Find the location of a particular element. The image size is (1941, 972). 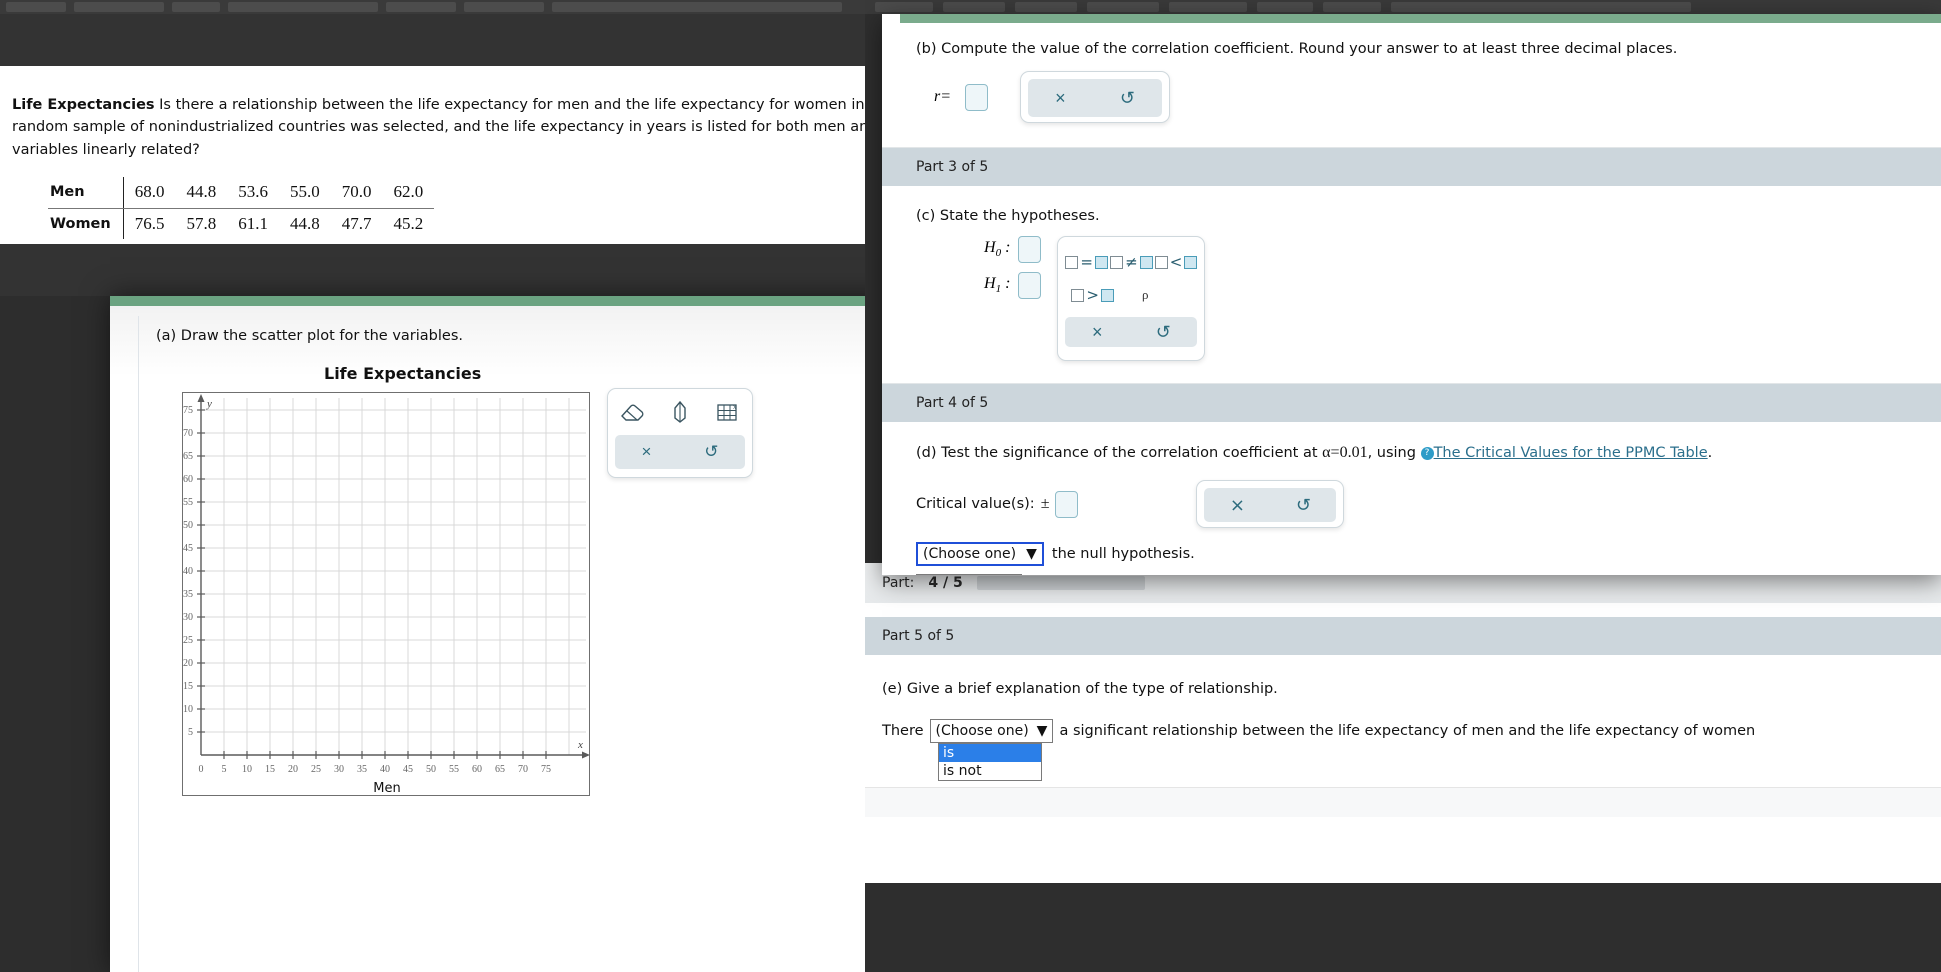

drawing-tool-palette: x × ↺ is located at coordinates (680, 433).